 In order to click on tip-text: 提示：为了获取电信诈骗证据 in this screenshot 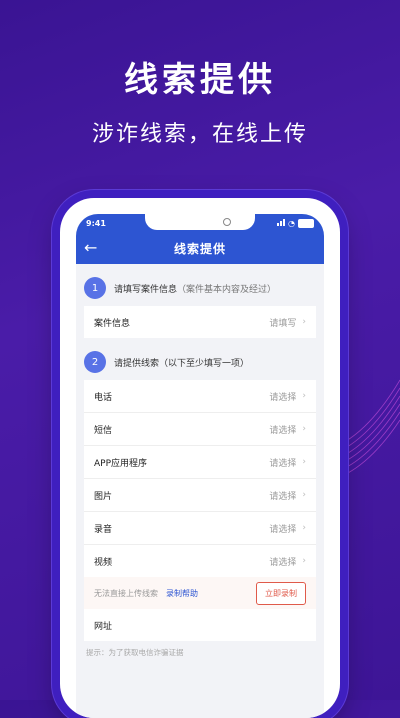, I will do `click(135, 652)`.